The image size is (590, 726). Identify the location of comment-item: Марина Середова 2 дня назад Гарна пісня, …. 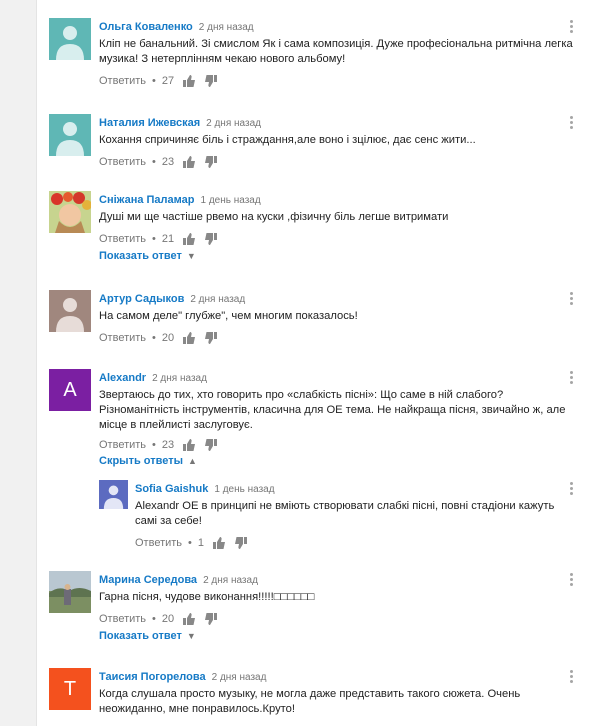
(314, 610).